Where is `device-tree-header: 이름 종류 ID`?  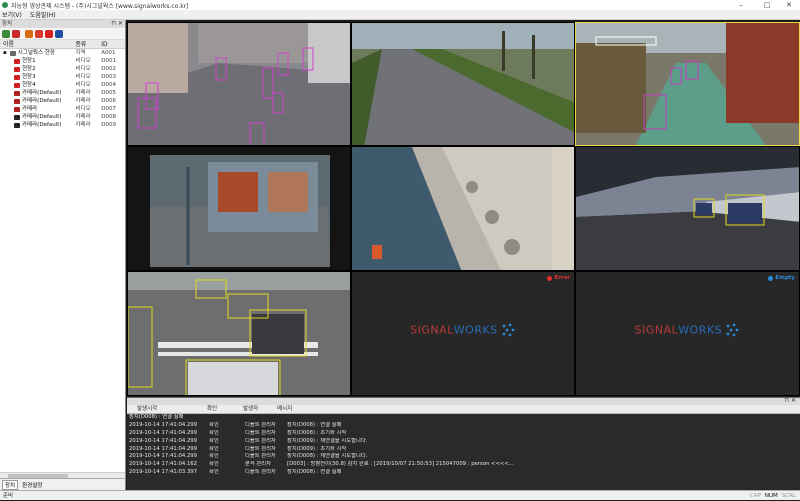
device-tree-header: 이름 종류 ID is located at coordinates (62, 44).